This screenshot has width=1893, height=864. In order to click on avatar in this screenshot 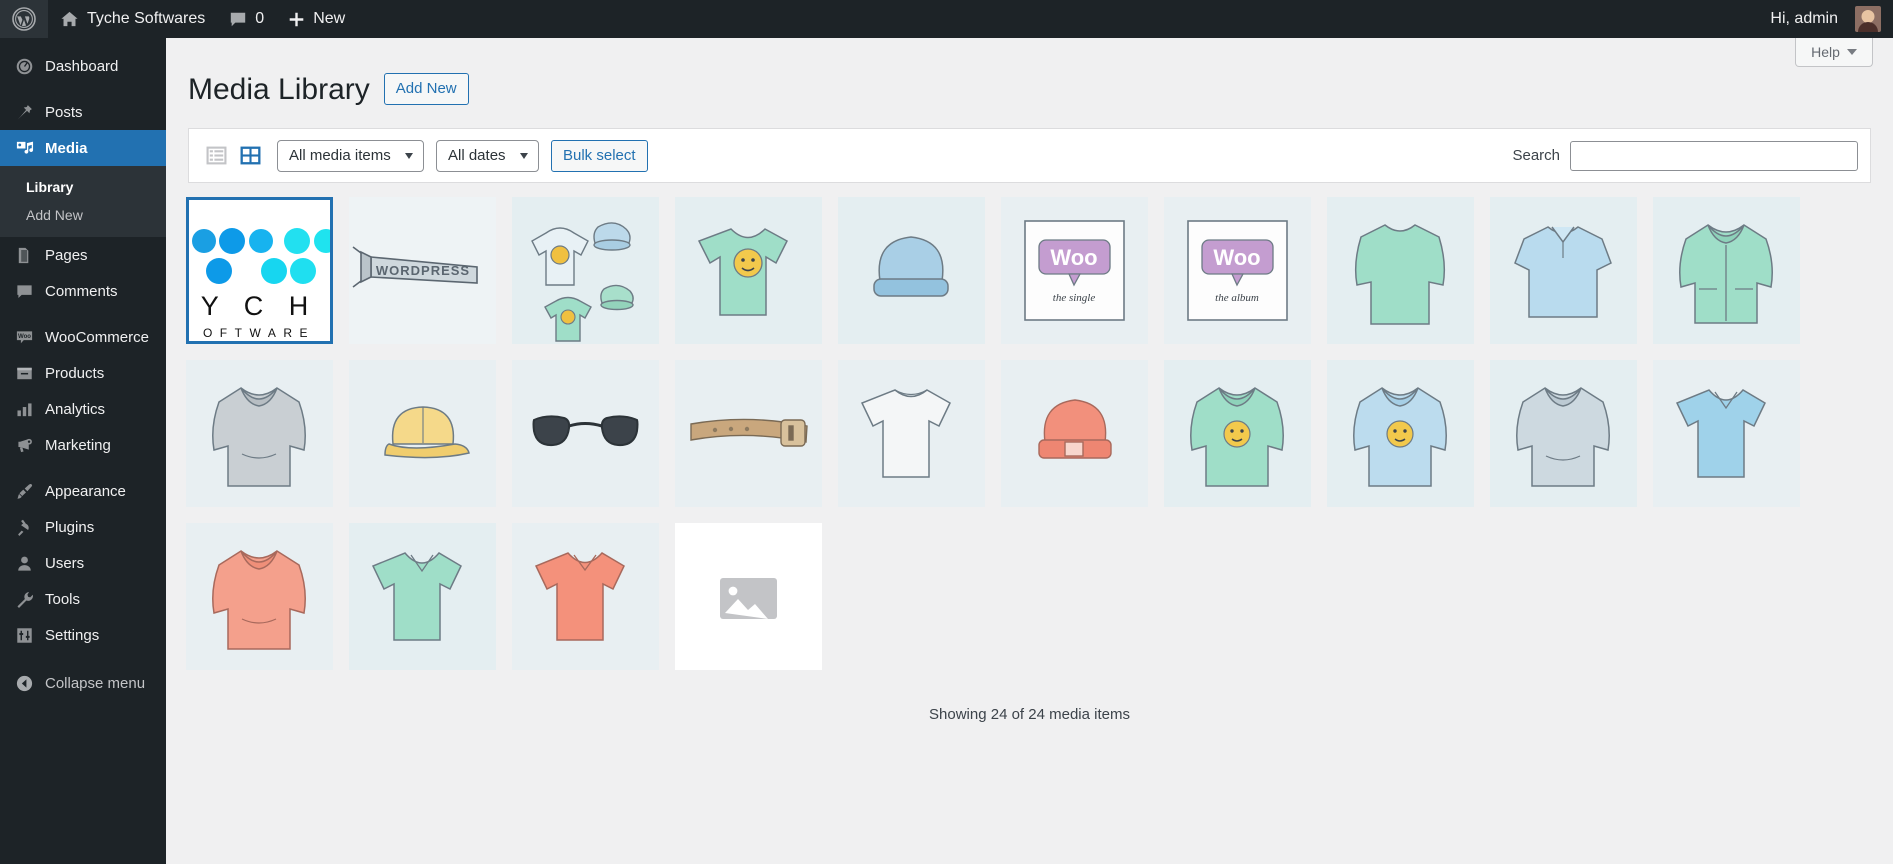, I will do `click(1868, 19)`.